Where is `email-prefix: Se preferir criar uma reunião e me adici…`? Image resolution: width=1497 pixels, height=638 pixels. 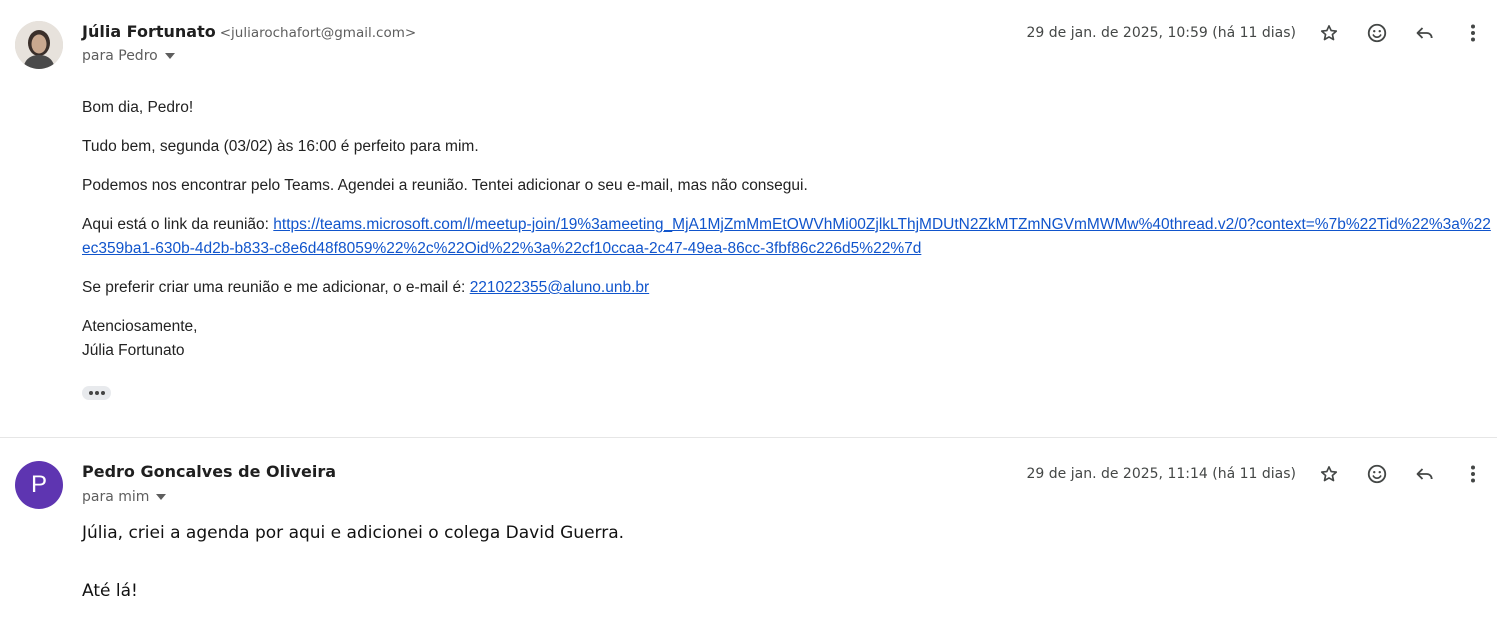 email-prefix: Se preferir criar uma reunião e me adici… is located at coordinates (276, 287).